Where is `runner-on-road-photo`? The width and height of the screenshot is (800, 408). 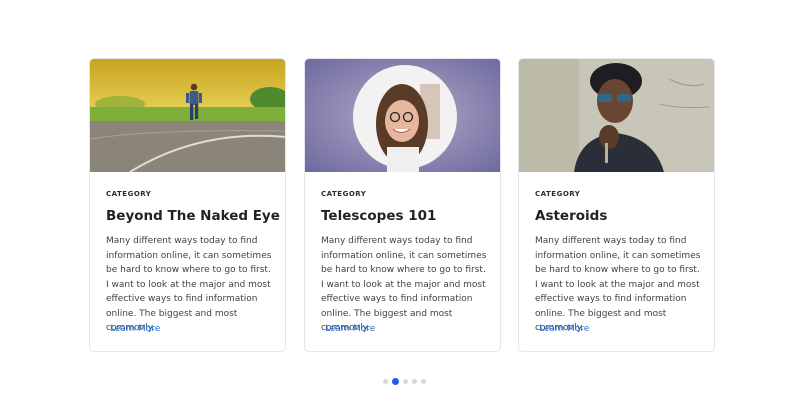 runner-on-road-photo is located at coordinates (187, 115).